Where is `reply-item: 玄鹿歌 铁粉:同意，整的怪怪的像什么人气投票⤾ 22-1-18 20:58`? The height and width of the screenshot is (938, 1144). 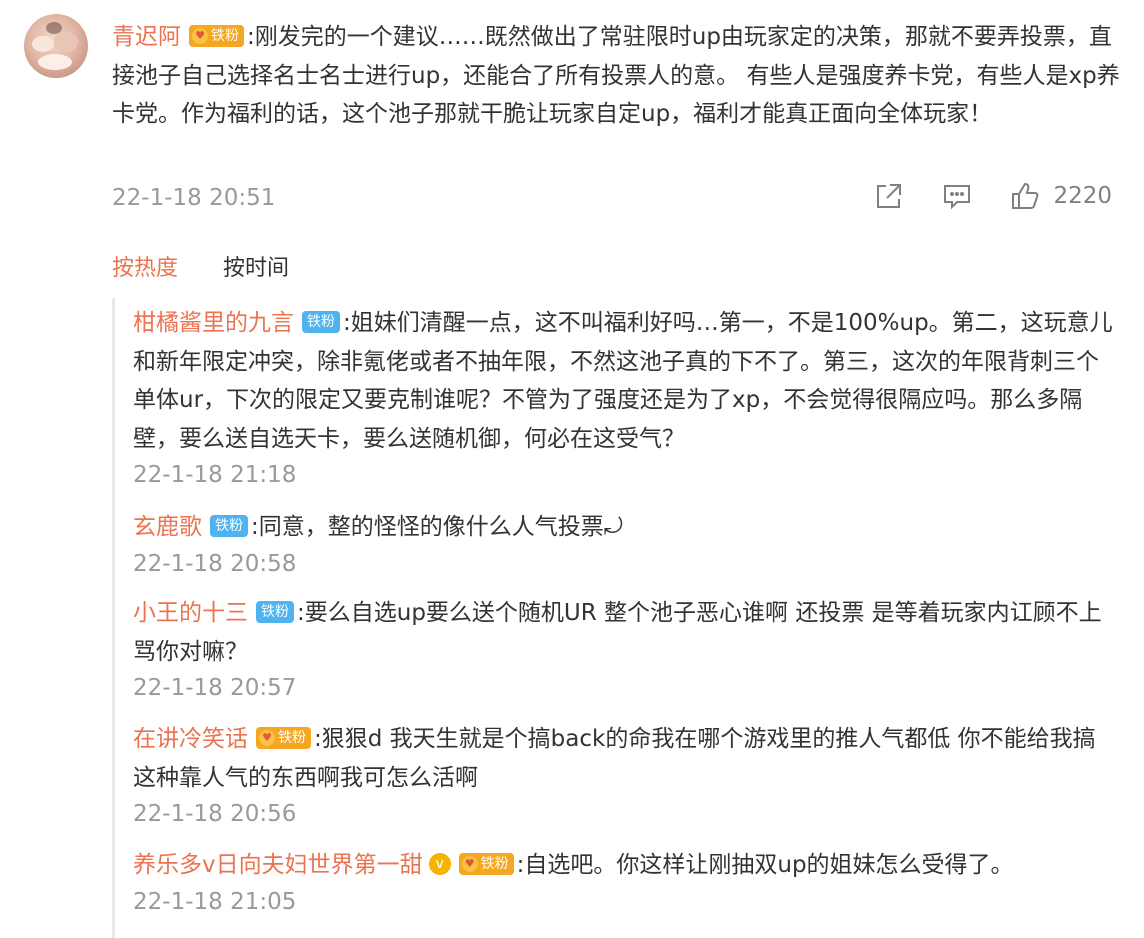
reply-item: 玄鹿歌 铁粉:同意，整的怪怪的像什么人气投票⤾ 22-1-18 20:58 is located at coordinates (625, 542).